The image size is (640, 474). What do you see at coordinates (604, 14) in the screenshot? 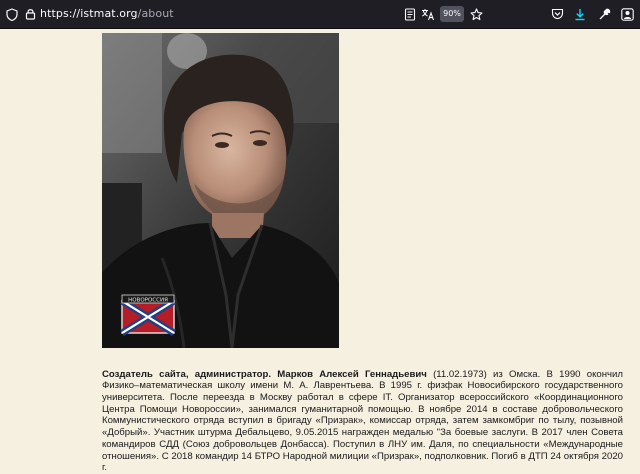
I see `extensions-wrench-icon` at bounding box center [604, 14].